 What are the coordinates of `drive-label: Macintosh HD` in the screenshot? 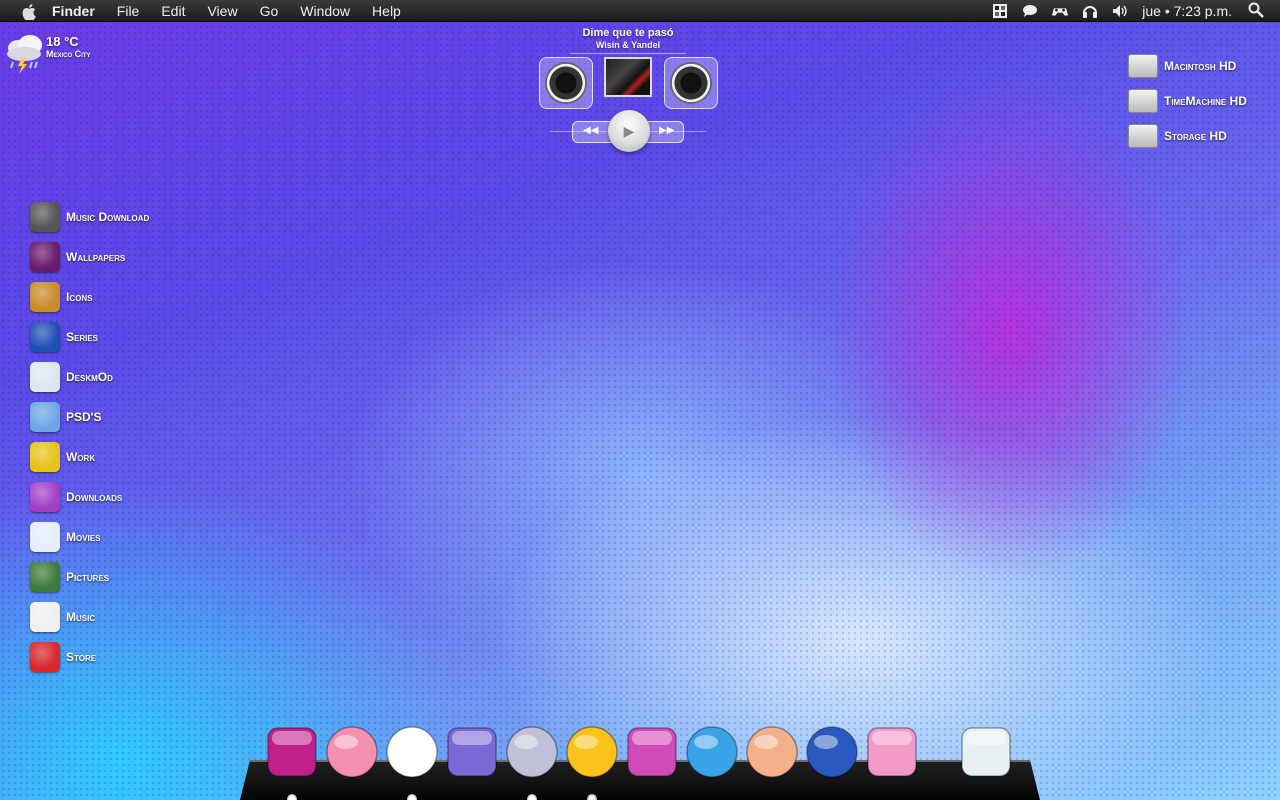 It's located at (1200, 66).